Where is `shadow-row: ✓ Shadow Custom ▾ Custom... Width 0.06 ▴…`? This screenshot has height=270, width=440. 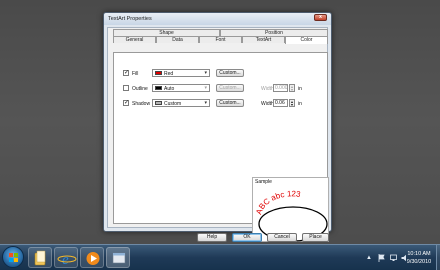
shadow-row: ✓ Shadow Custom ▾ Custom... Width 0.06 ▴… is located at coordinates (223, 103).